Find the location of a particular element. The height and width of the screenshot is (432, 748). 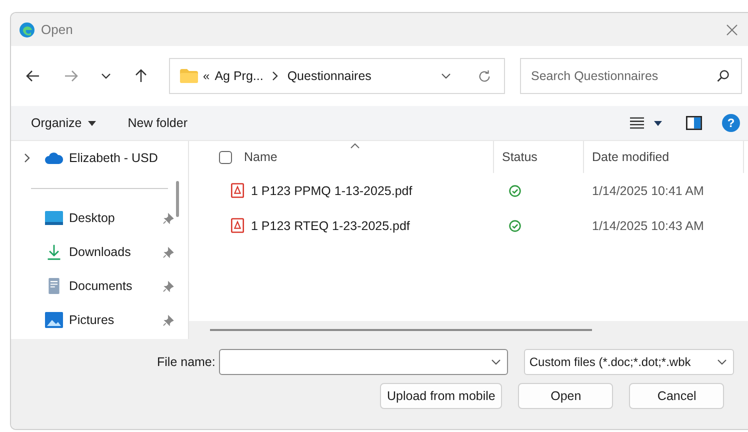

organize-menu: Organize is located at coordinates (63, 123).